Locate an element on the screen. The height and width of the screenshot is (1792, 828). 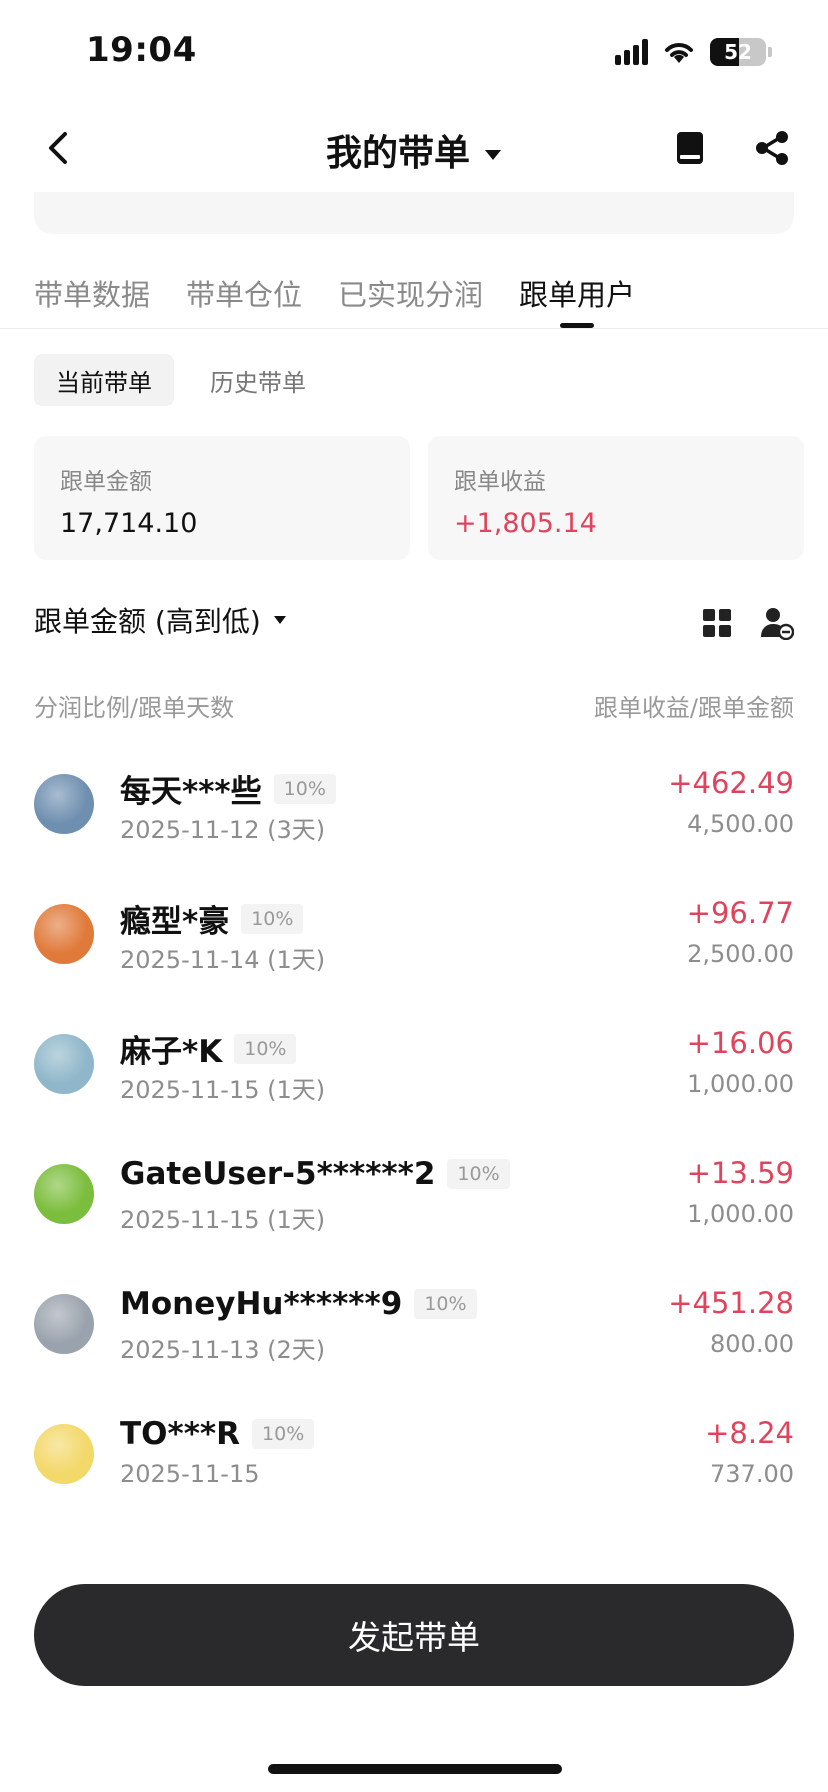
follower-profit: +451.28 is located at coordinates (731, 1303).